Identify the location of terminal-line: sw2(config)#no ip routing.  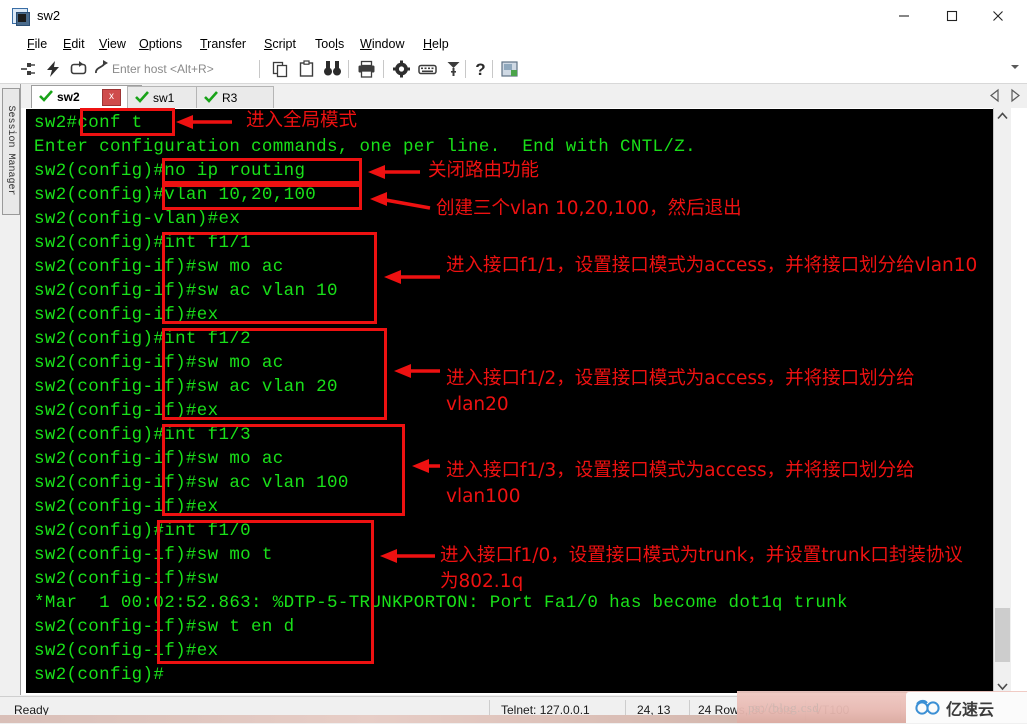
(170, 171).